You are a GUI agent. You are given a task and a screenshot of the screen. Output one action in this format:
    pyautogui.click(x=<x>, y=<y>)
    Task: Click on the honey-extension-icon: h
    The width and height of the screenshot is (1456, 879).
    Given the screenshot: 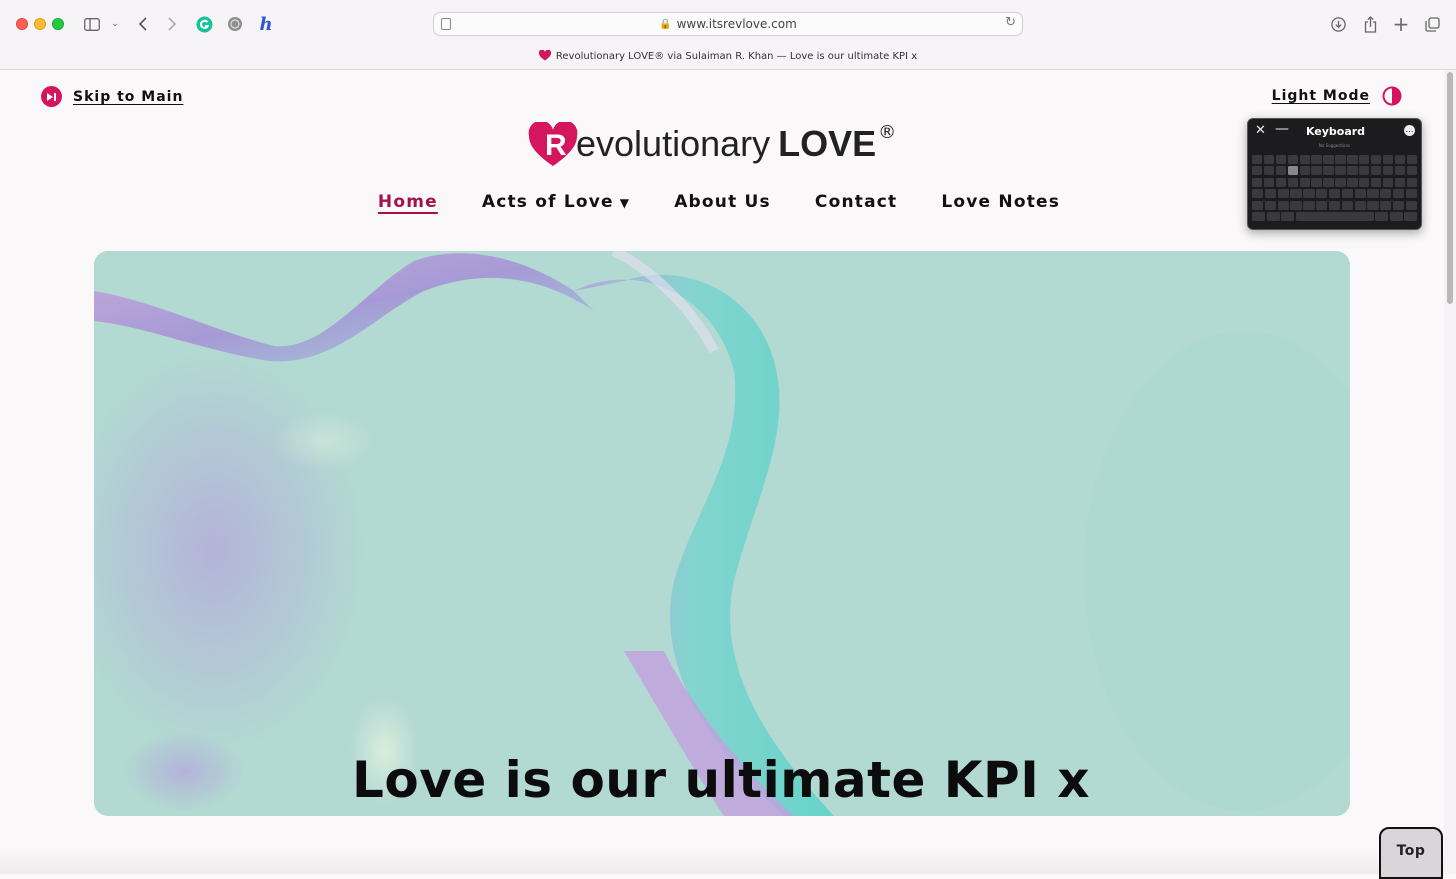 What is the action you would take?
    pyautogui.click(x=266, y=24)
    